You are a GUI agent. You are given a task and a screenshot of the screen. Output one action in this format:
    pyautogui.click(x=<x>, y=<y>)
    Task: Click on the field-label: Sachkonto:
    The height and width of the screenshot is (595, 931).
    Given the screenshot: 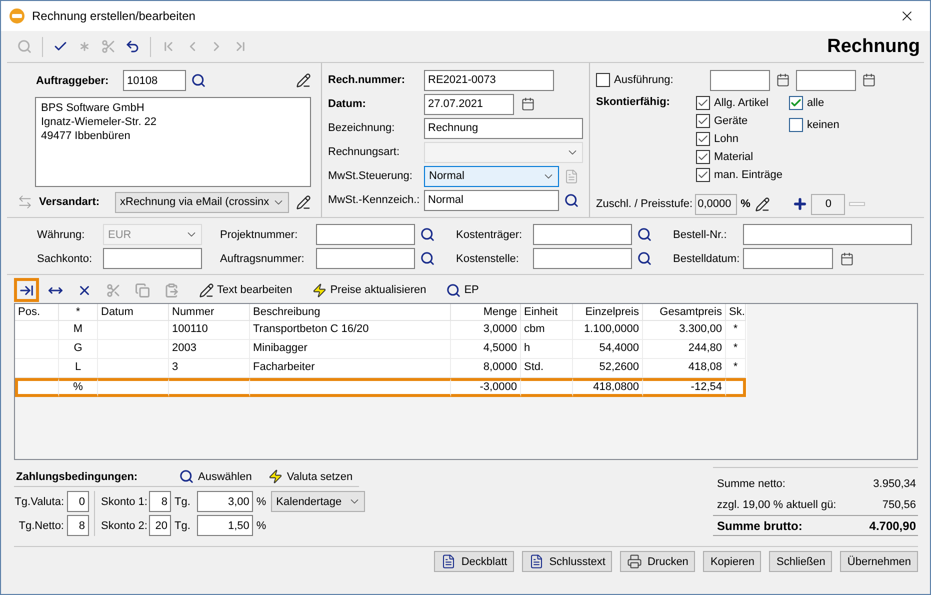 What is the action you would take?
    pyautogui.click(x=65, y=258)
    